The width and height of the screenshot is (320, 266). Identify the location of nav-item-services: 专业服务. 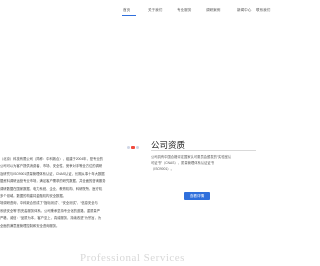
(184, 10).